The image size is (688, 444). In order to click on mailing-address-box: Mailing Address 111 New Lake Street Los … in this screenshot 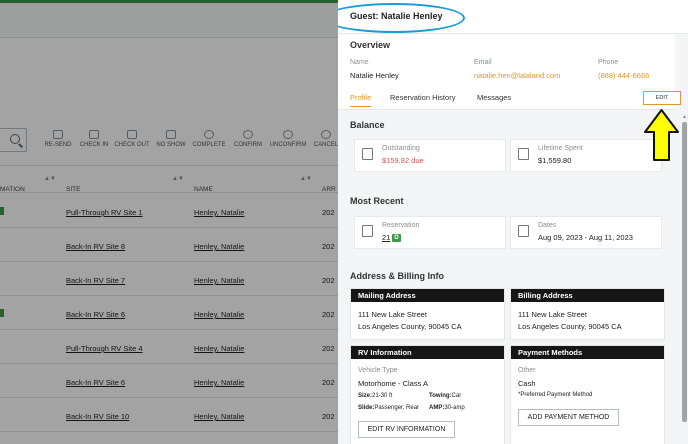, I will do `click(427, 314)`.